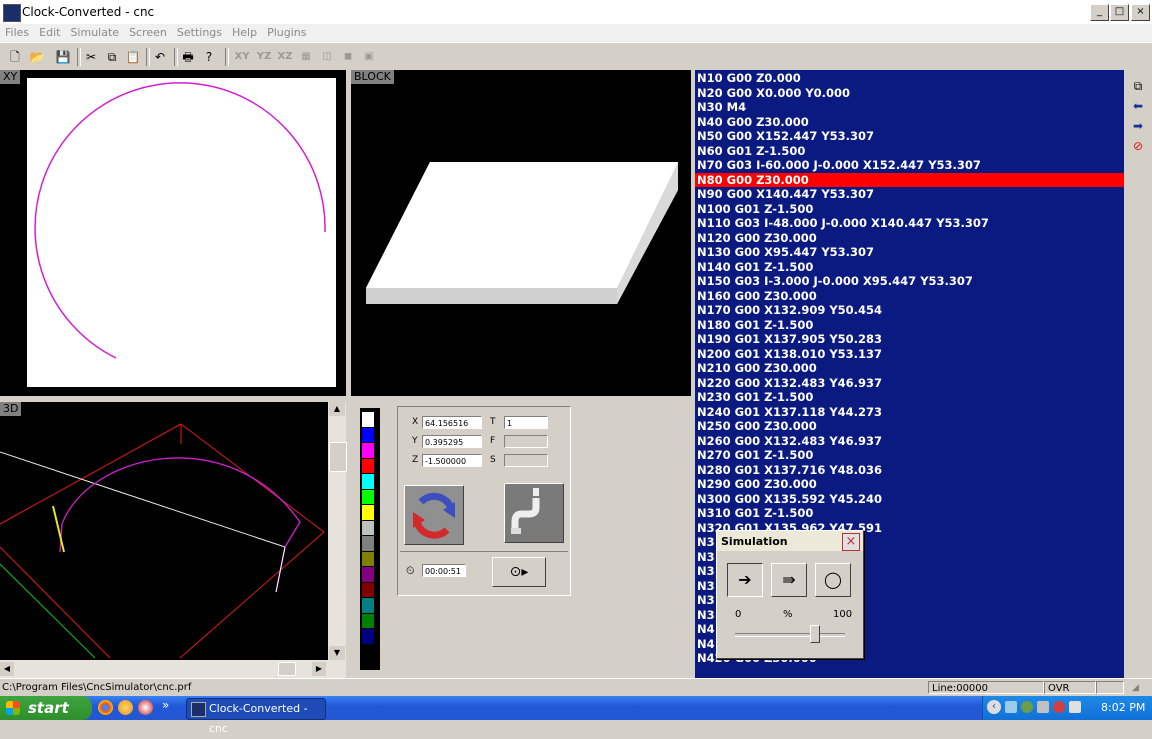  Describe the element at coordinates (1011, 707) in the screenshot. I see `network-icon` at that location.